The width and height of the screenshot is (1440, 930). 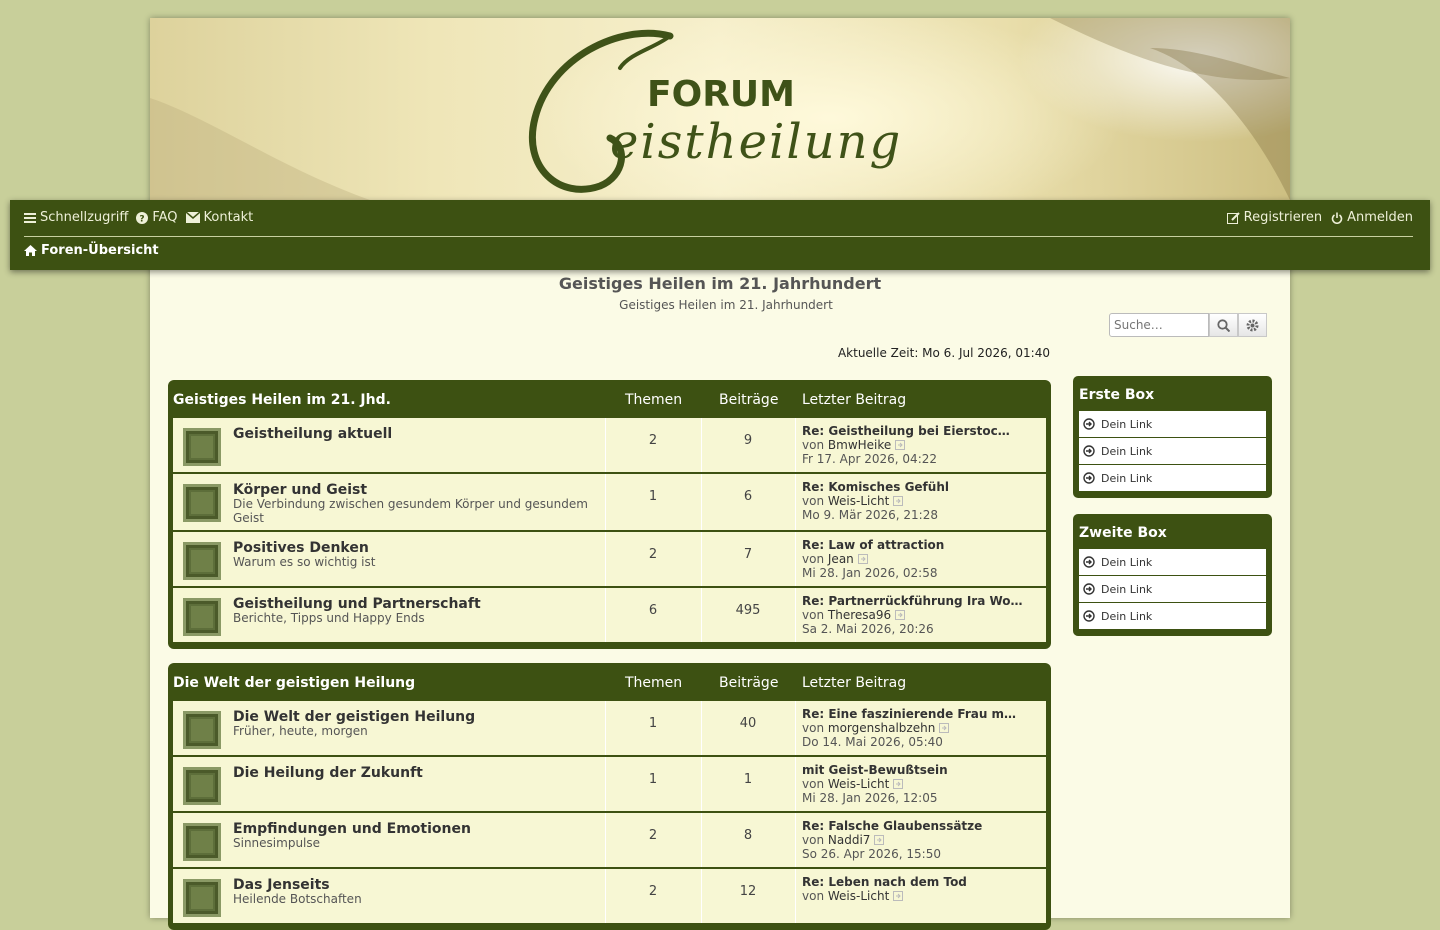 I want to click on breadcrumb: Foren-Übersicht, so click(x=91, y=250).